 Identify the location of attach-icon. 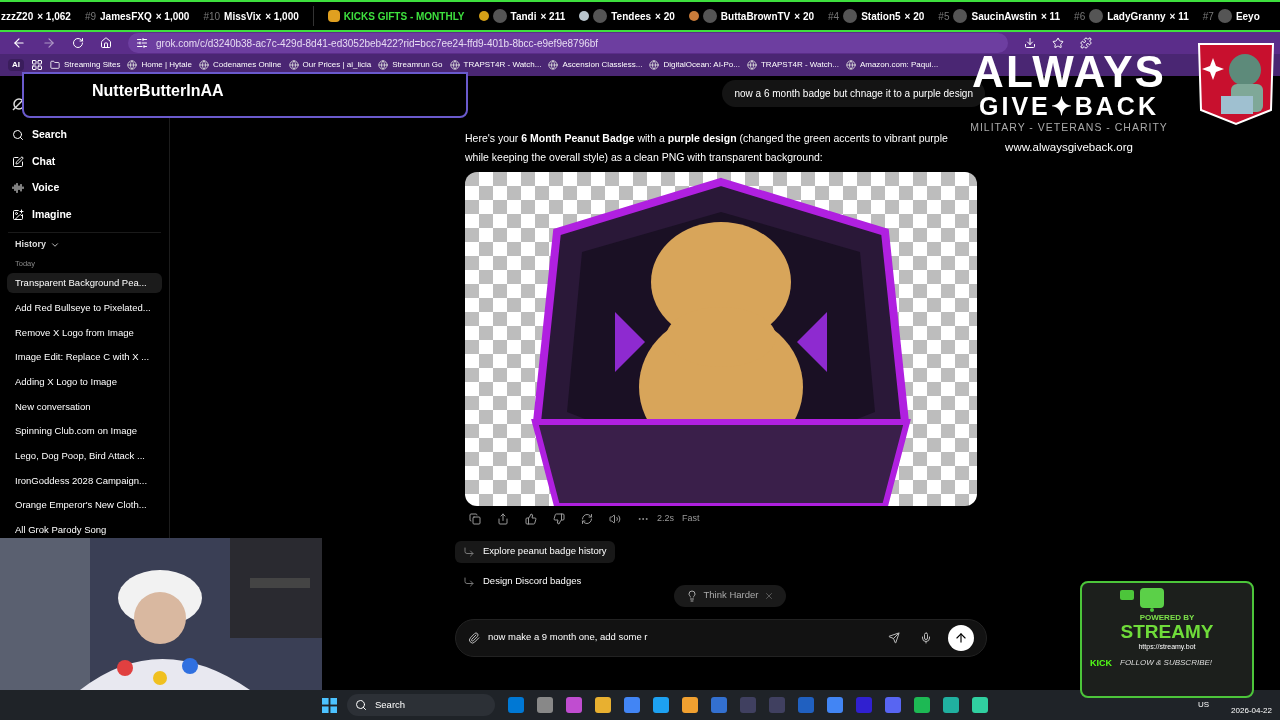
(474, 637).